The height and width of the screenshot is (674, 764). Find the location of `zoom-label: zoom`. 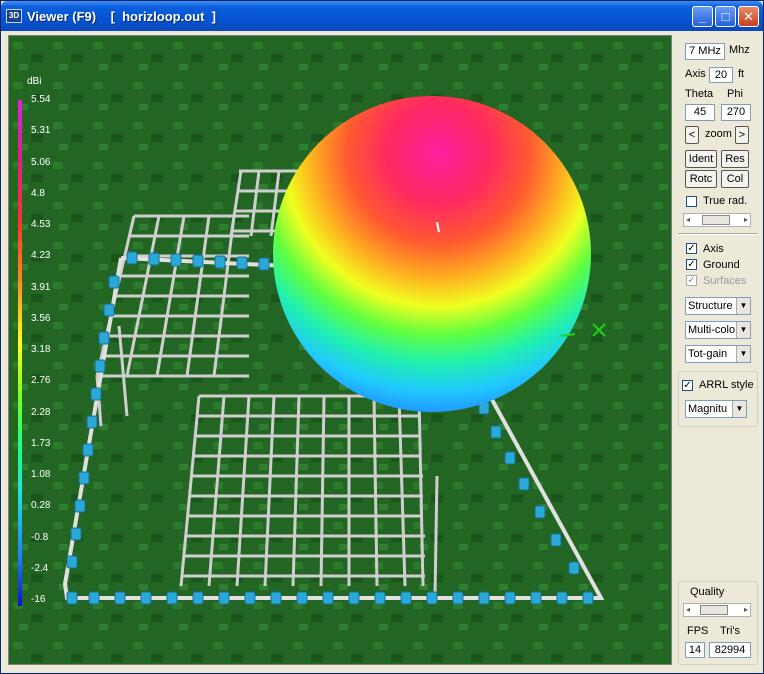

zoom-label: zoom is located at coordinates (718, 134).